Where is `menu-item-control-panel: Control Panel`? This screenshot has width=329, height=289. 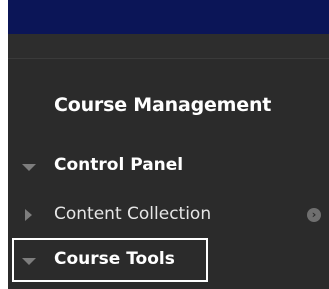 menu-item-control-panel: Control Panel is located at coordinates (168, 166).